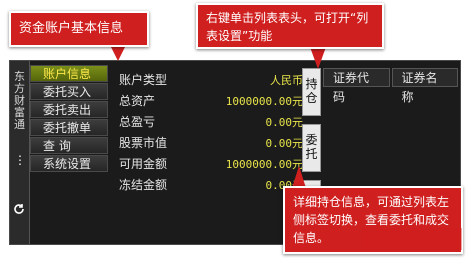  Describe the element at coordinates (69, 91) in the screenshot. I see `menu-item-buy: 委托买入` at that location.